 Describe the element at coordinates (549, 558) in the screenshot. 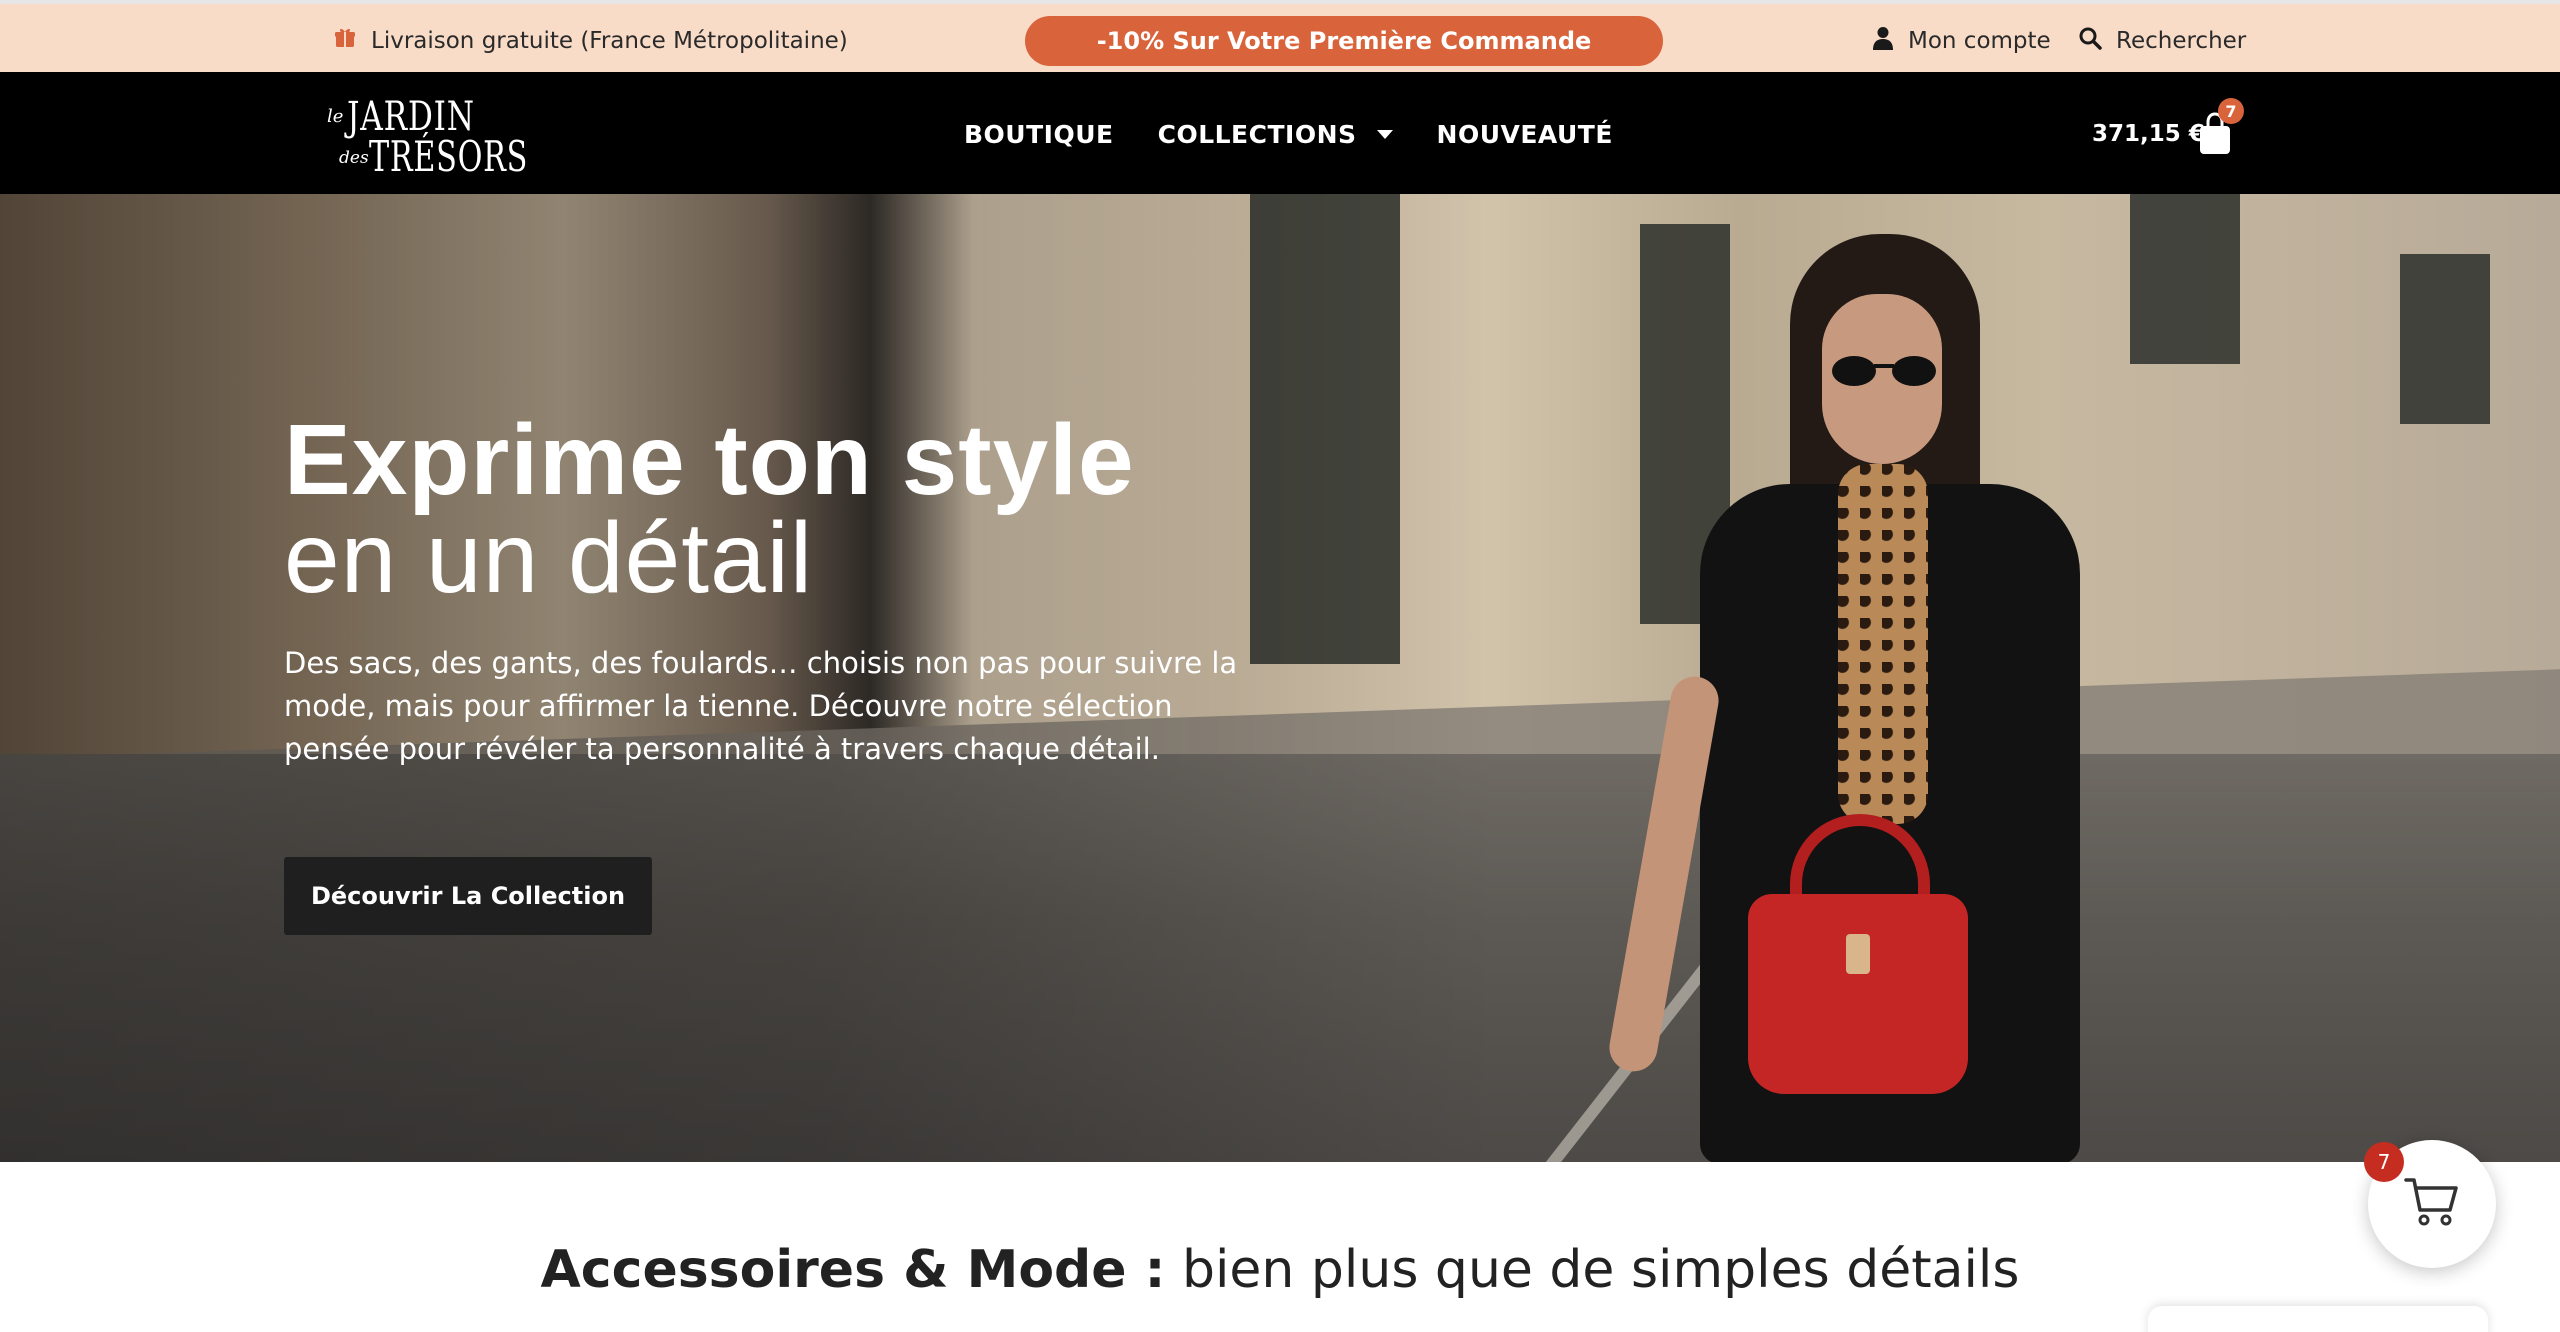

I see `hero-title-line2: en un détail` at that location.